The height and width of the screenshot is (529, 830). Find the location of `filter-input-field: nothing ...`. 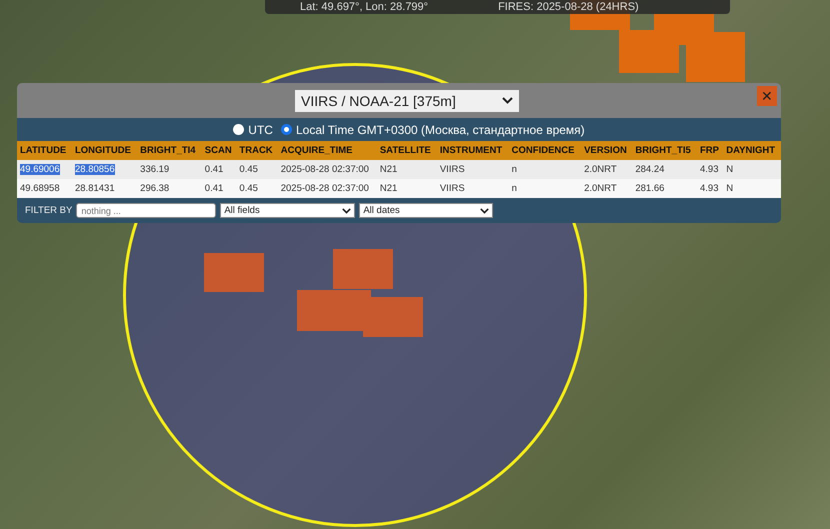

filter-input-field: nothing ... is located at coordinates (146, 210).